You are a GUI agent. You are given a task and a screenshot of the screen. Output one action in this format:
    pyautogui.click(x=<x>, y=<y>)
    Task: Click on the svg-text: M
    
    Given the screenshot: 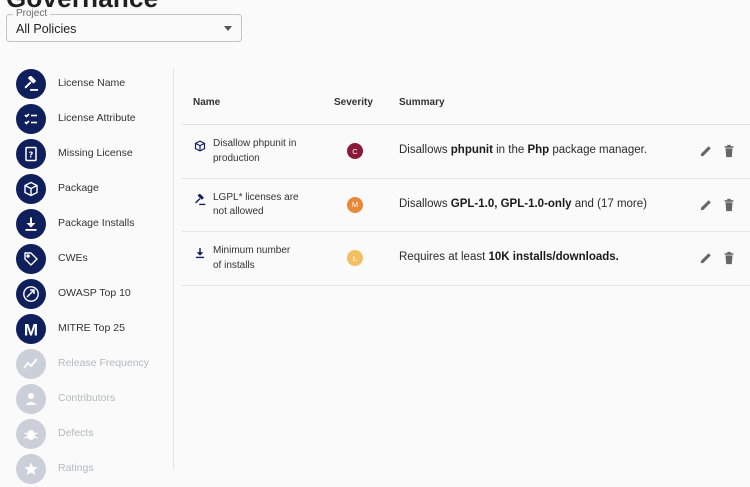 What is the action you would take?
    pyautogui.click(x=31, y=330)
    